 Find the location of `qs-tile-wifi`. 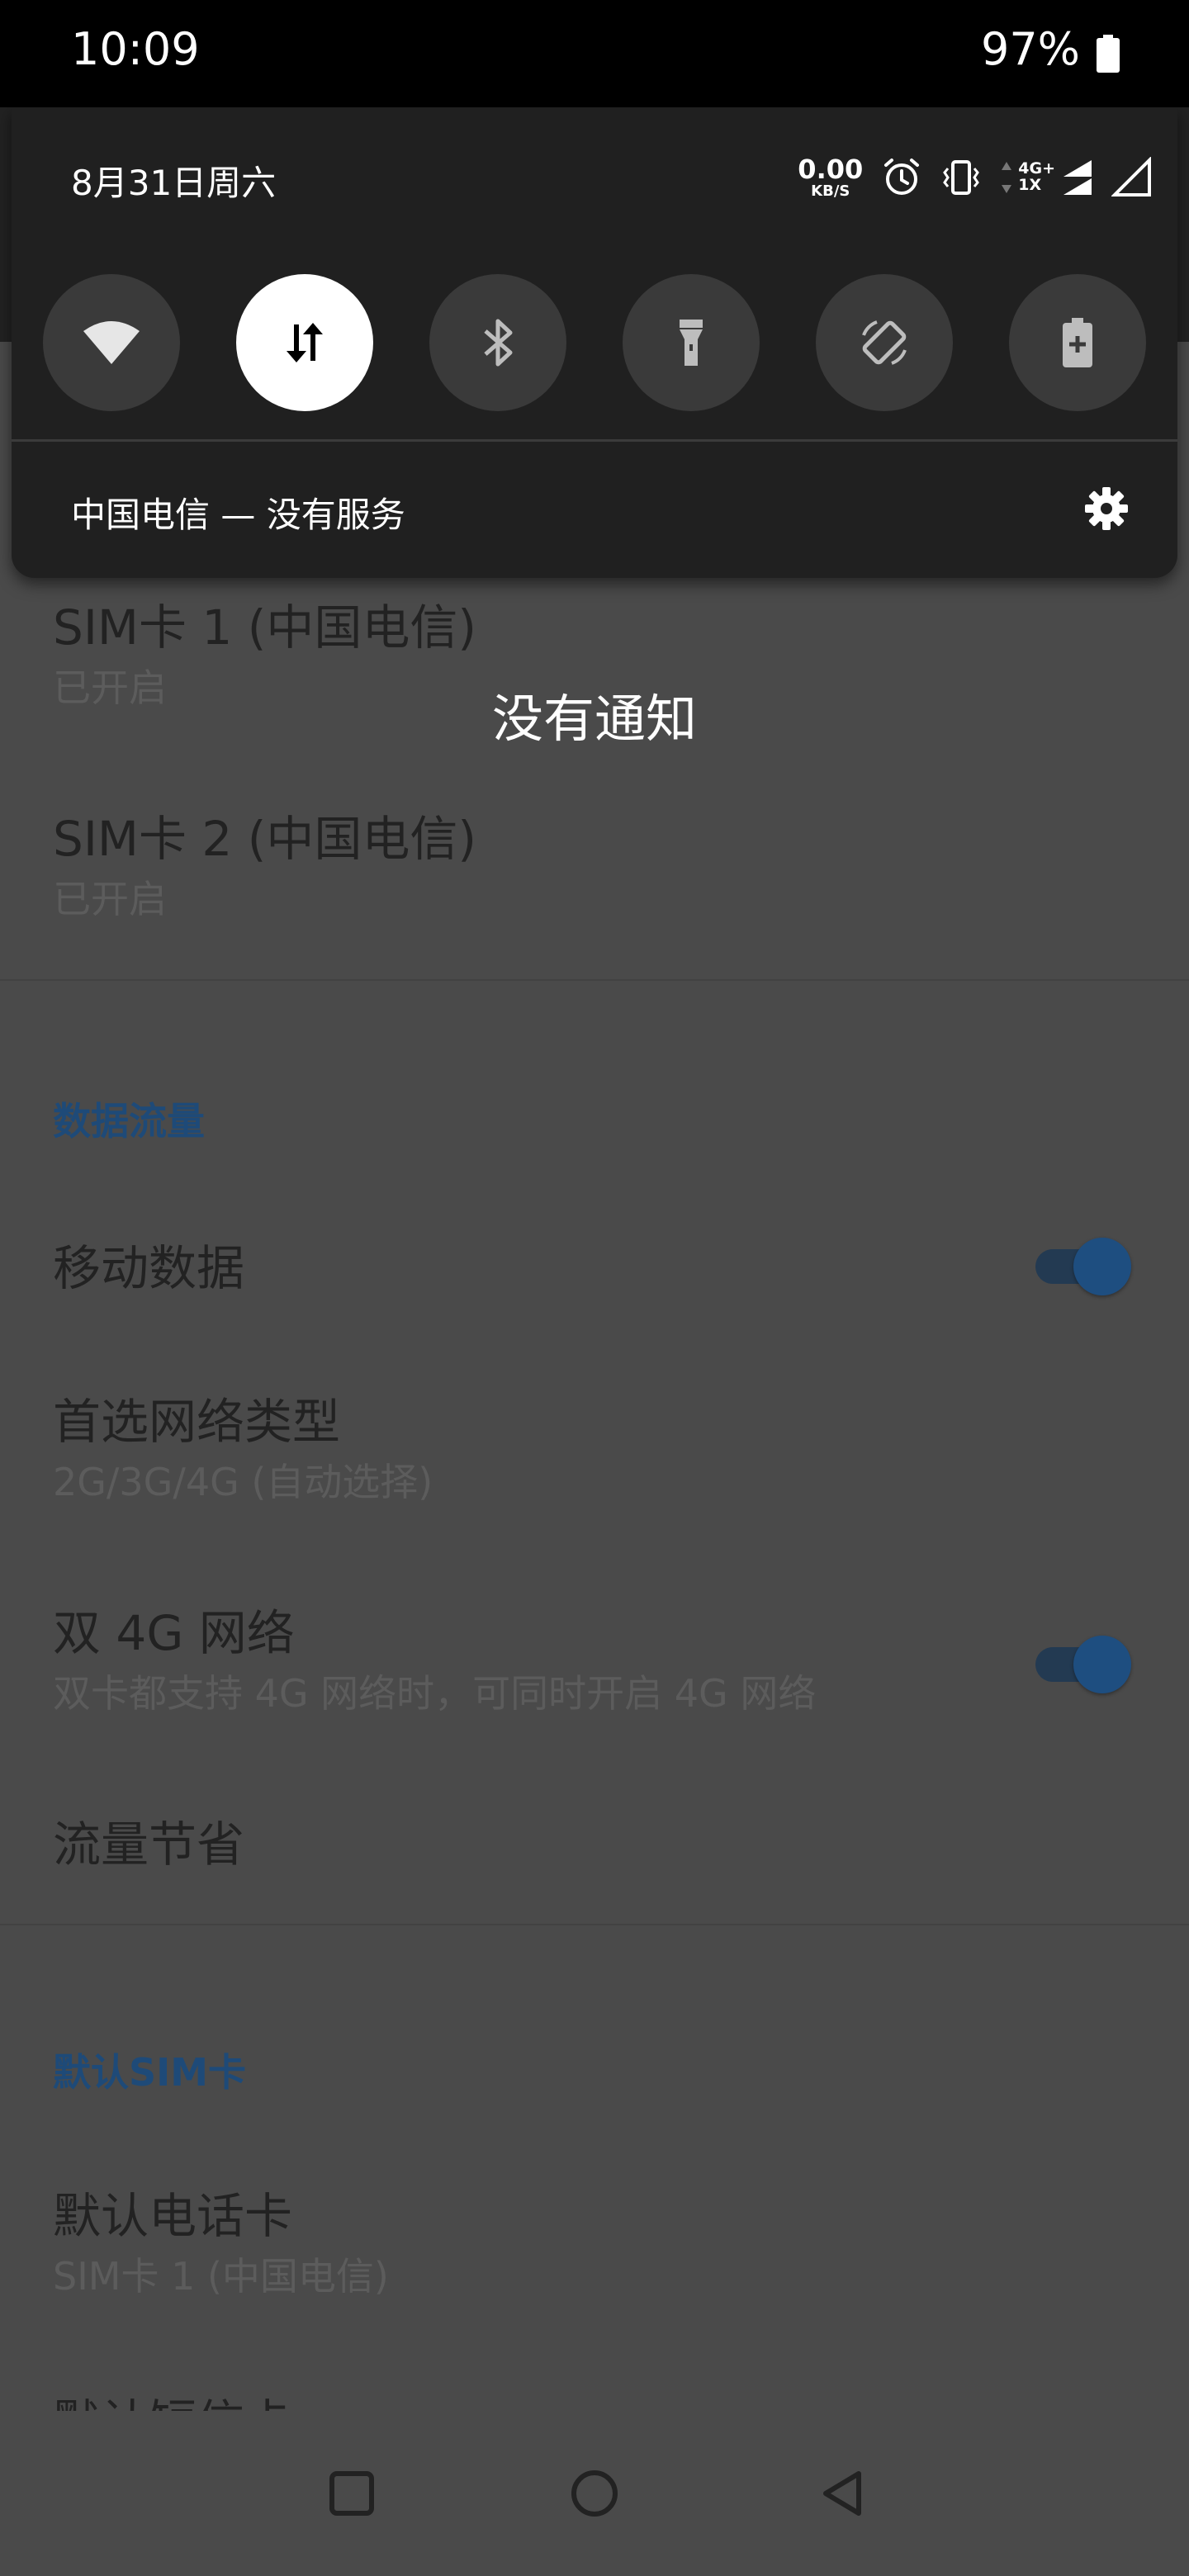

qs-tile-wifi is located at coordinates (111, 342).